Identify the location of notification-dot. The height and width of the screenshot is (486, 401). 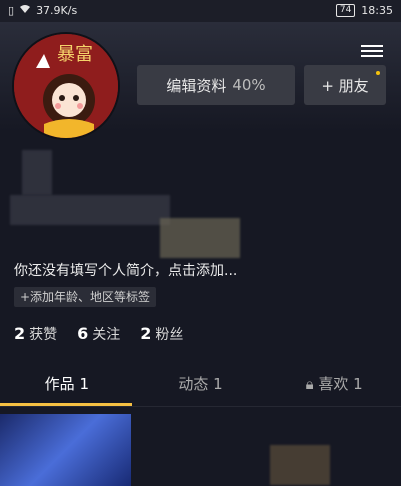
(378, 73).